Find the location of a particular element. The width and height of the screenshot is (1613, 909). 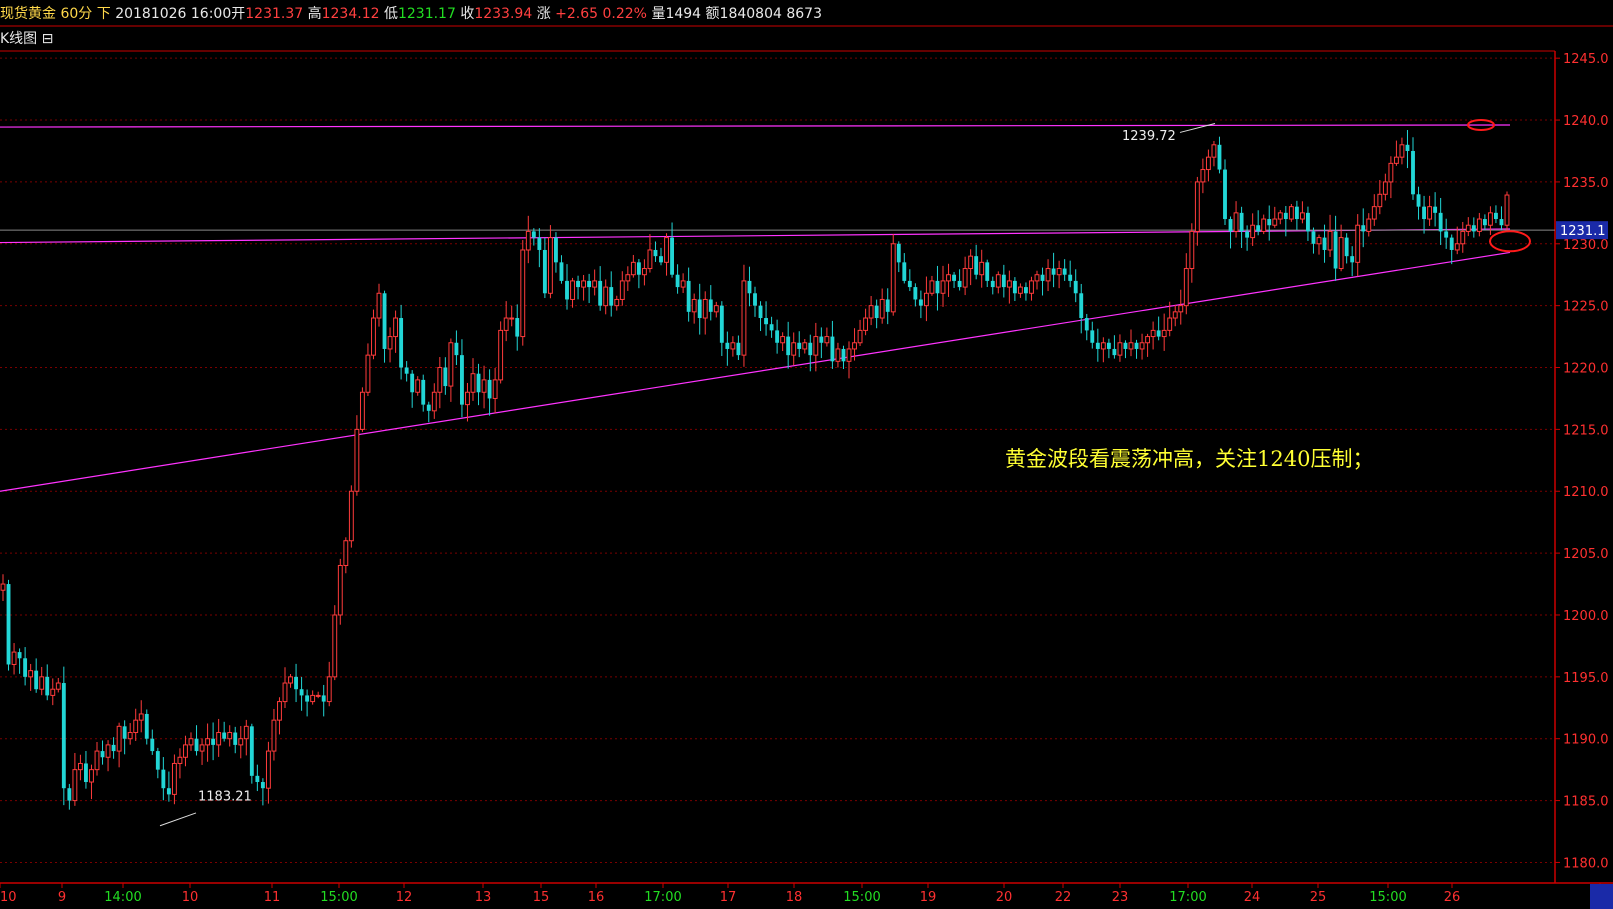

x-tick-label: 18 is located at coordinates (794, 897).